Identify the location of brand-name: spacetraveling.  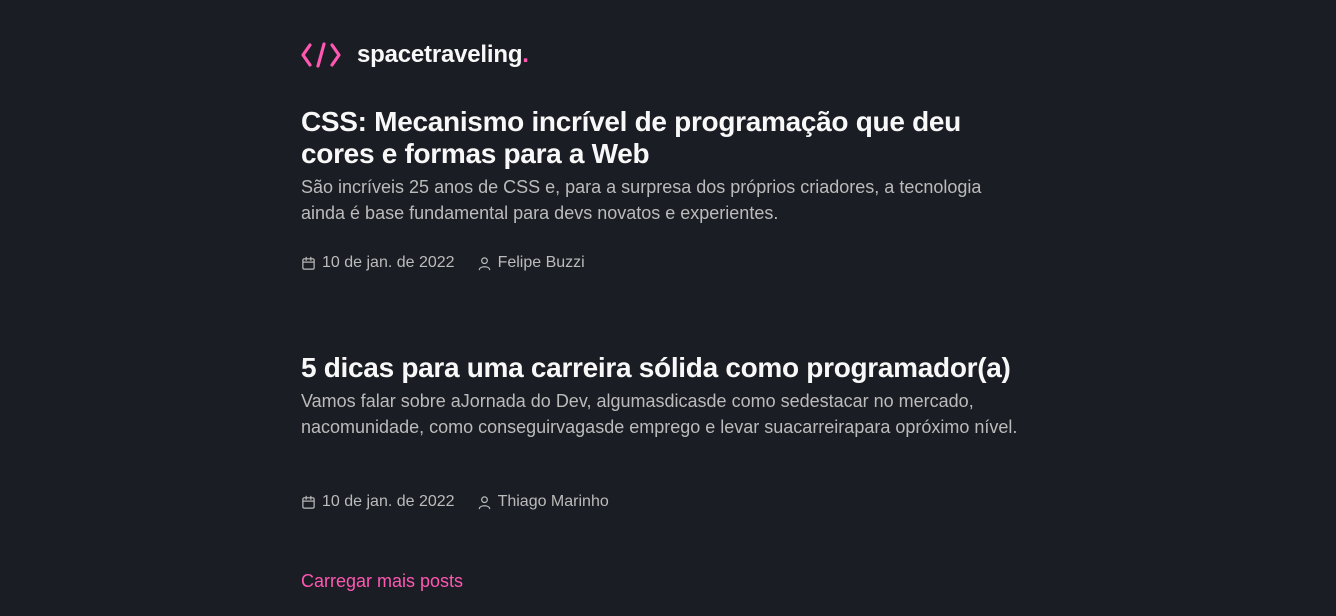
(439, 55).